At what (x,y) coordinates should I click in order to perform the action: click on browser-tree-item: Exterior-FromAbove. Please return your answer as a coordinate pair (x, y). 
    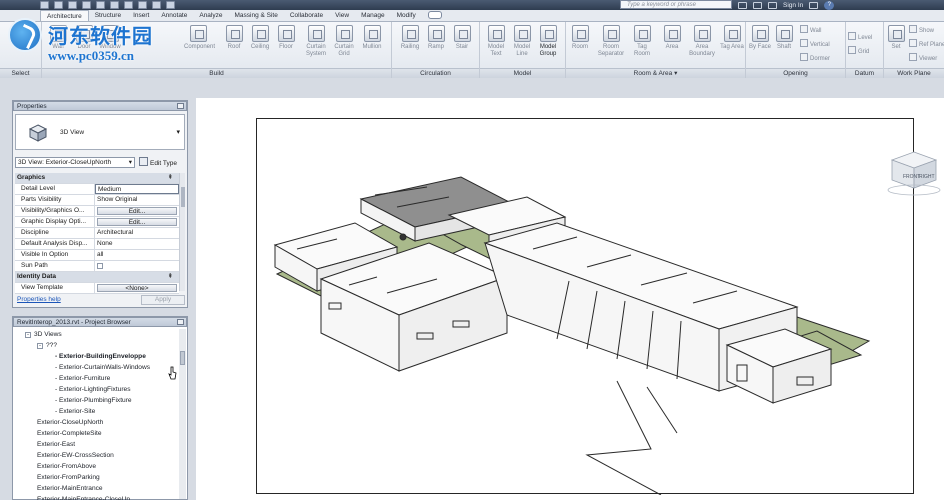
    Looking at the image, I should click on (66, 466).